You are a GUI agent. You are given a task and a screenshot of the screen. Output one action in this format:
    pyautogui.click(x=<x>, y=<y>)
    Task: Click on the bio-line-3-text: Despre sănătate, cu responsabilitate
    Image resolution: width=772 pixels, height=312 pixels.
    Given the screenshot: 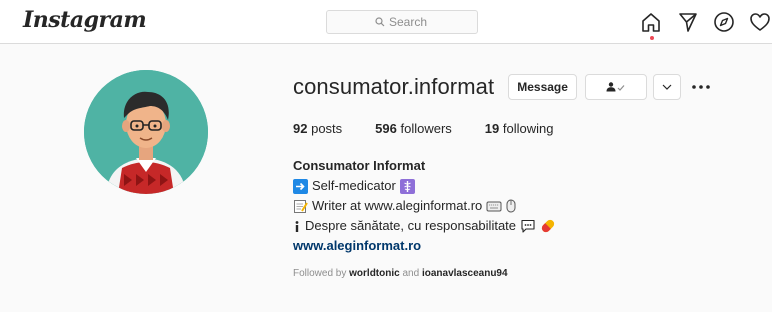 What is the action you would take?
    pyautogui.click(x=411, y=225)
    